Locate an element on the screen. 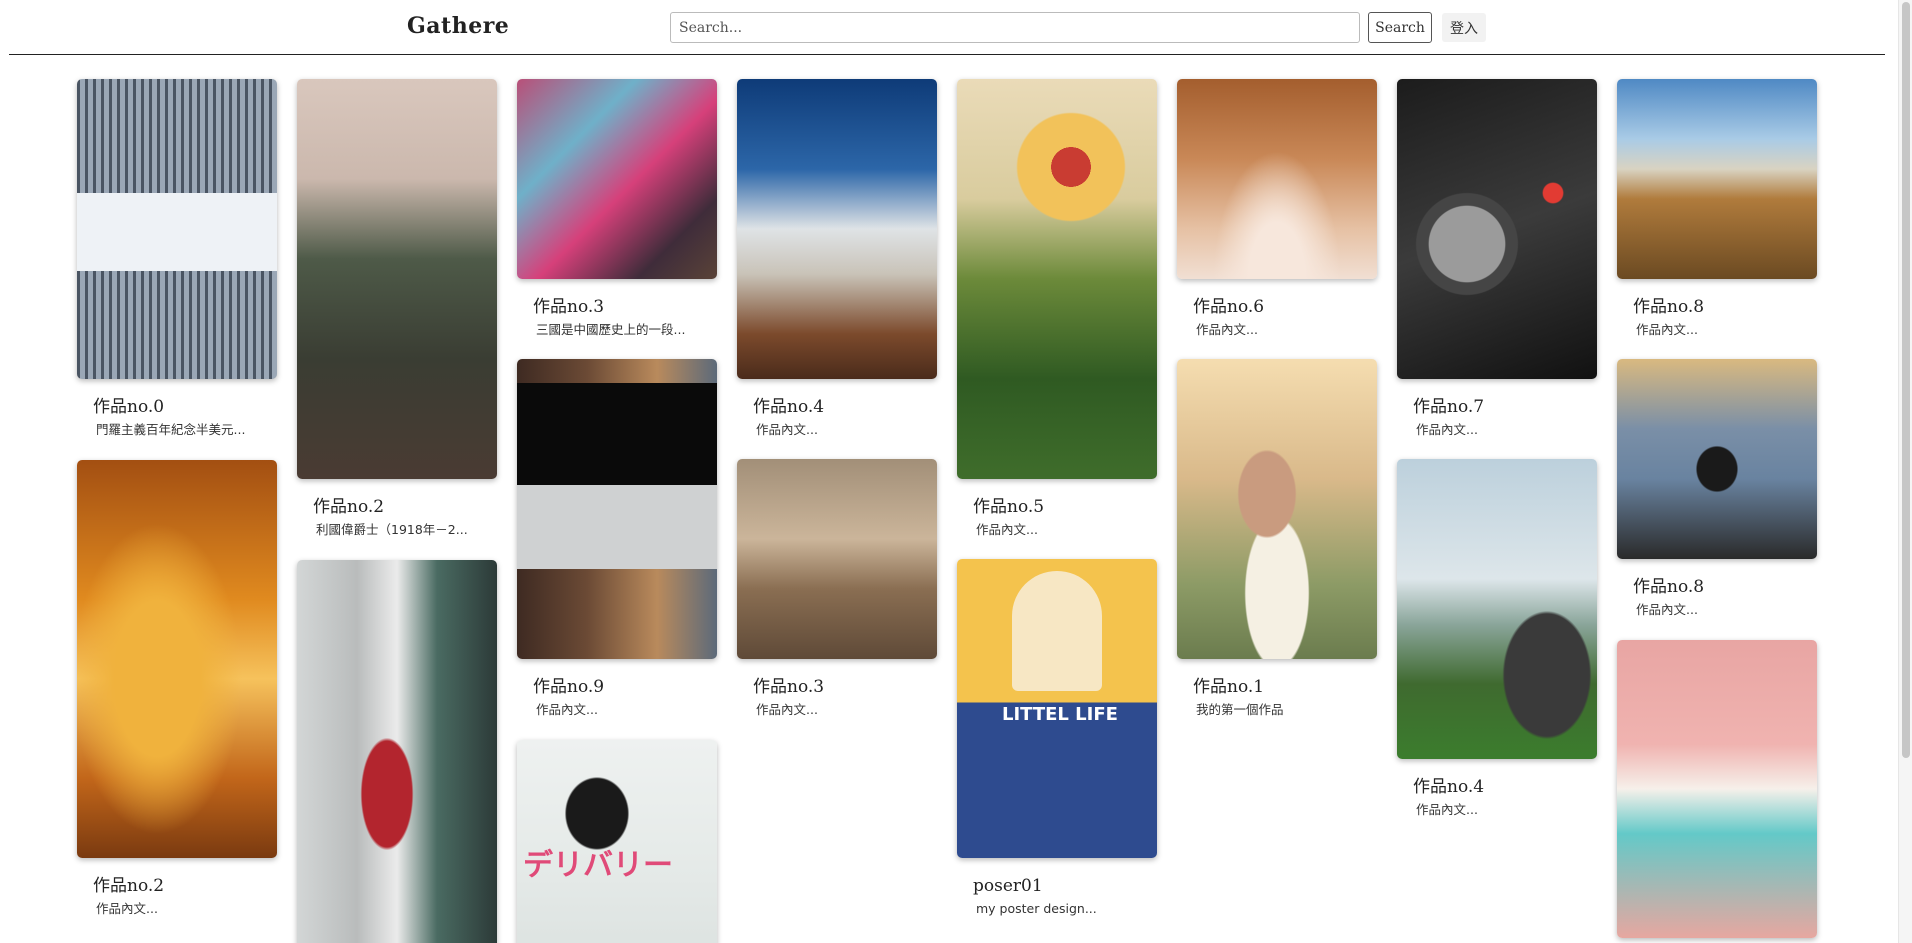 This screenshot has height=943, width=1912. work-title: poser01 is located at coordinates (1065, 886).